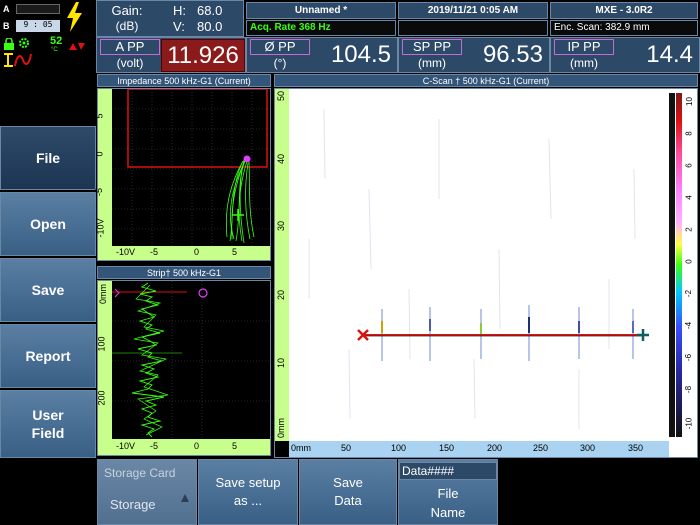 Image resolution: width=700 pixels, height=525 pixels. Describe the element at coordinates (130, 63) in the screenshot. I see `reading-unit: (volt)` at that location.